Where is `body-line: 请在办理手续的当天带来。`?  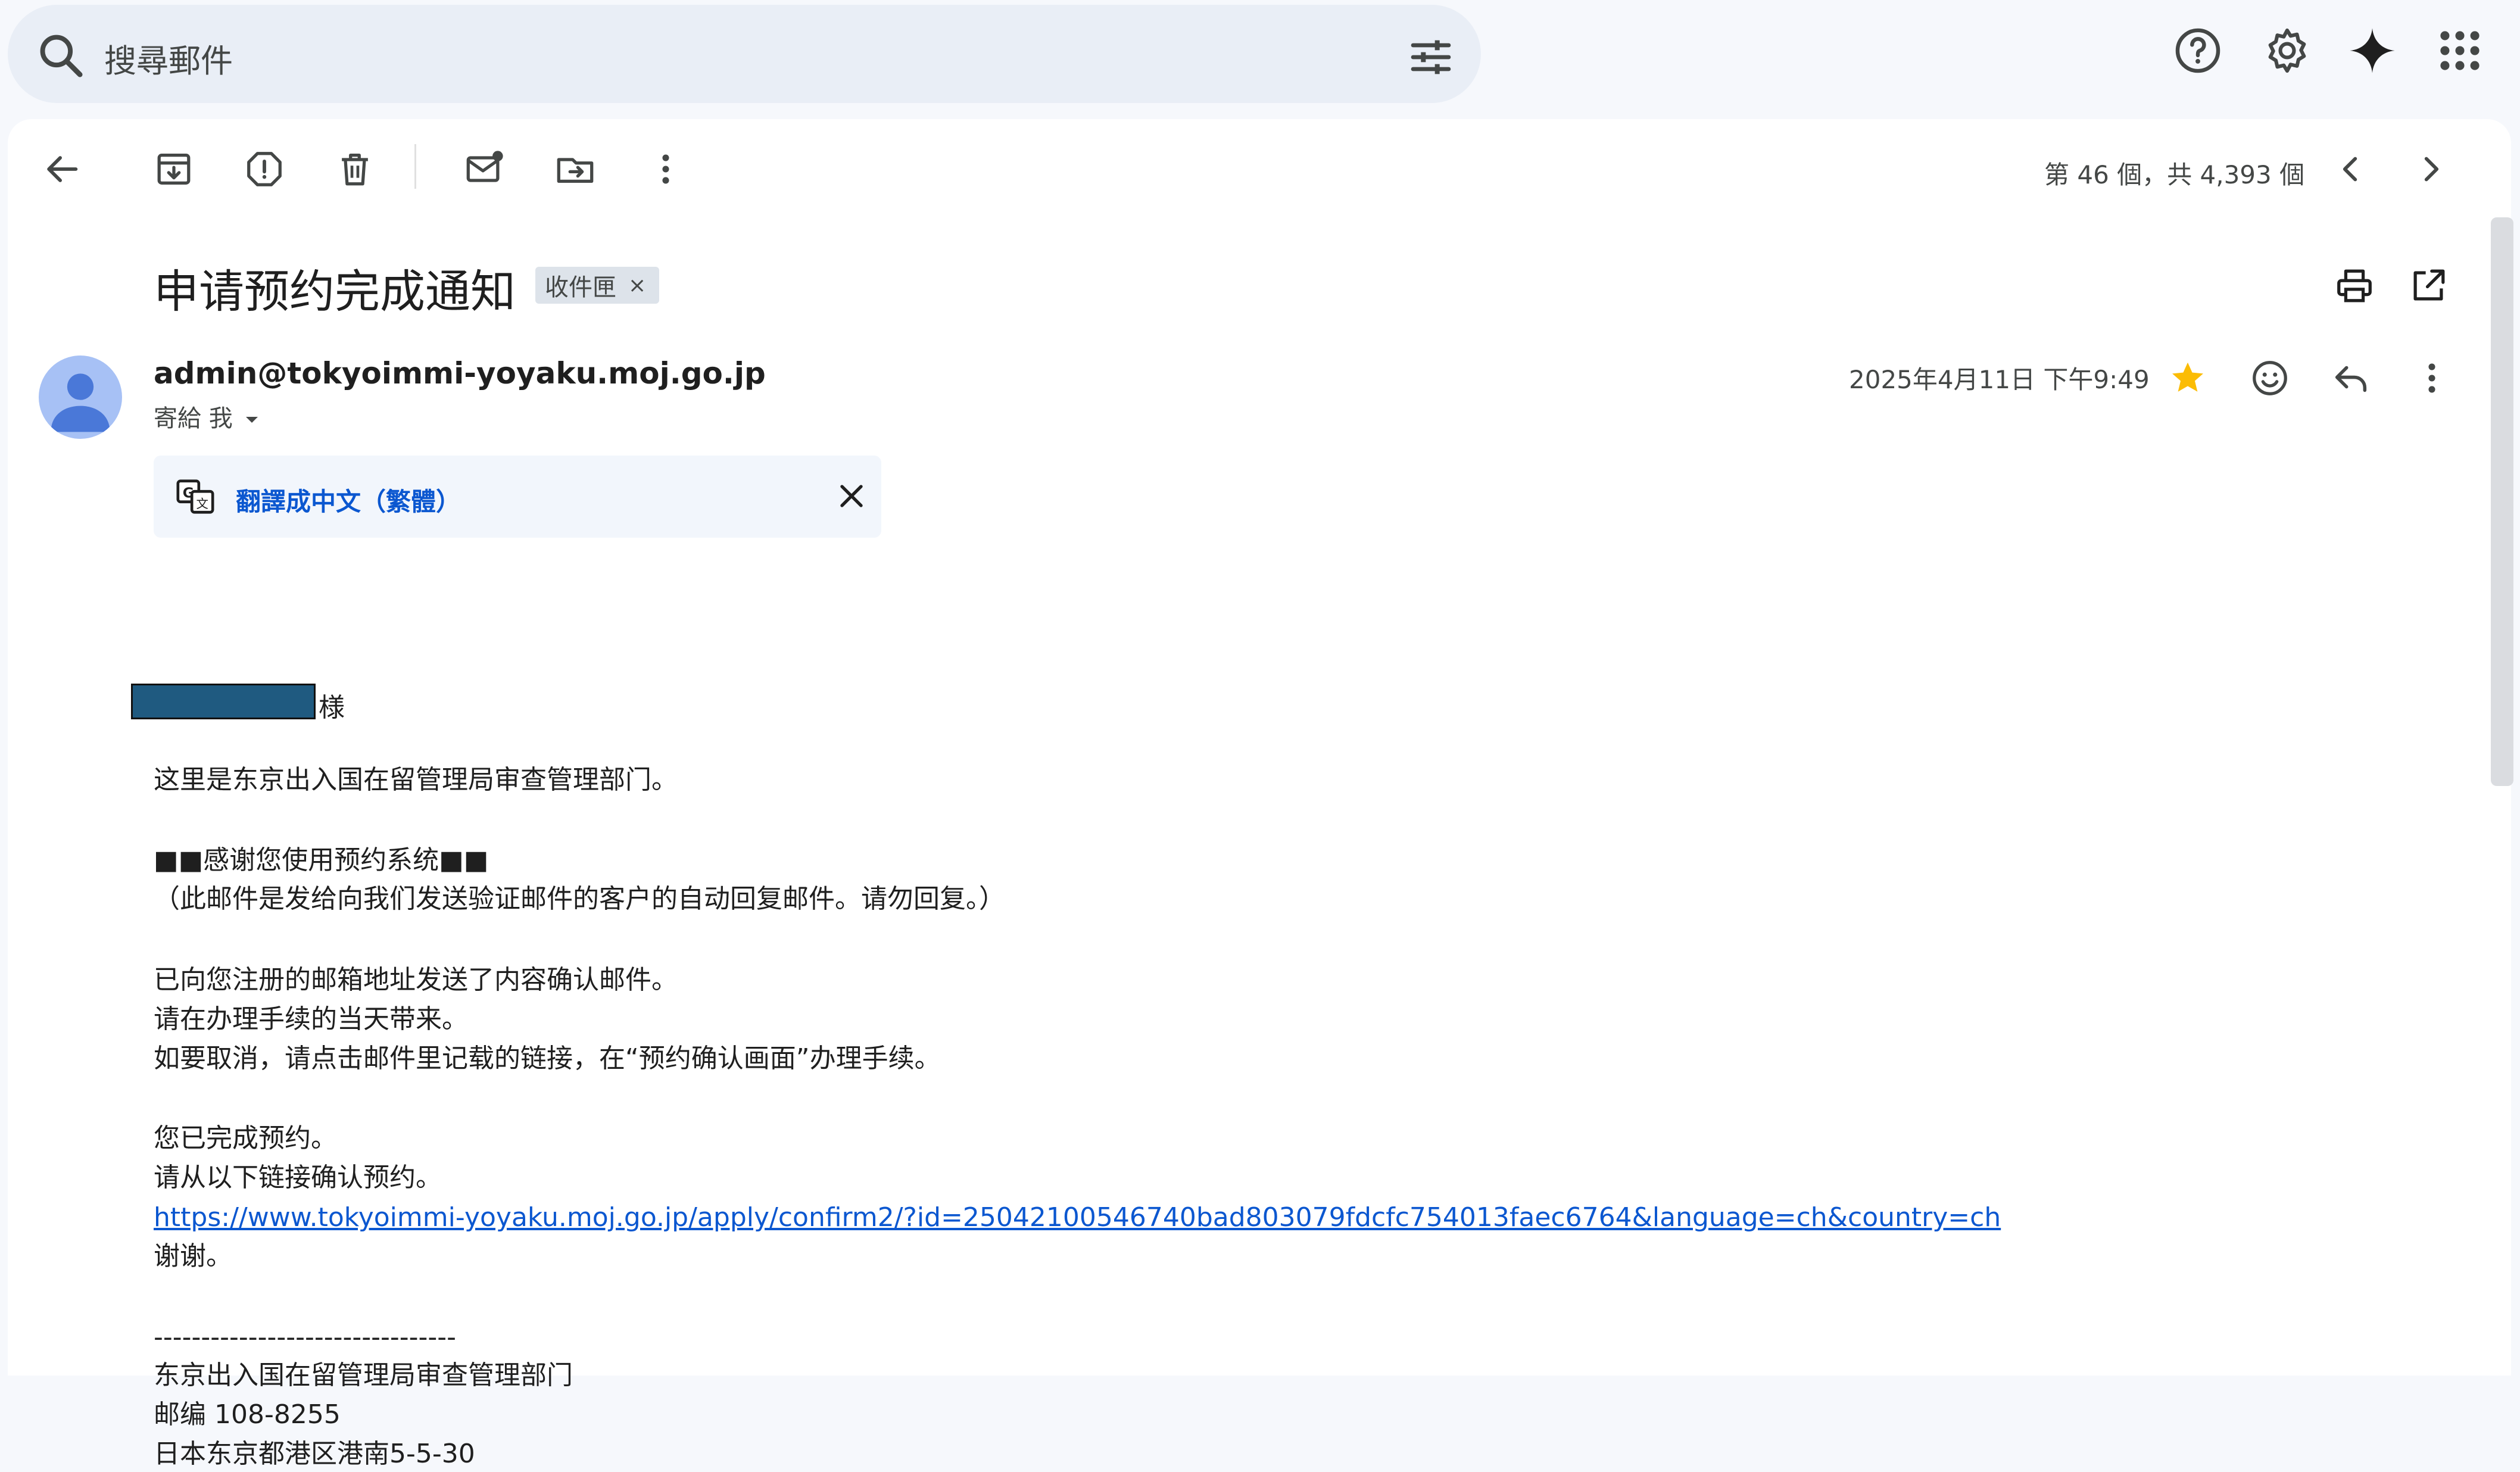
body-line: 请在办理手续的当天带来。 is located at coordinates (311, 1019).